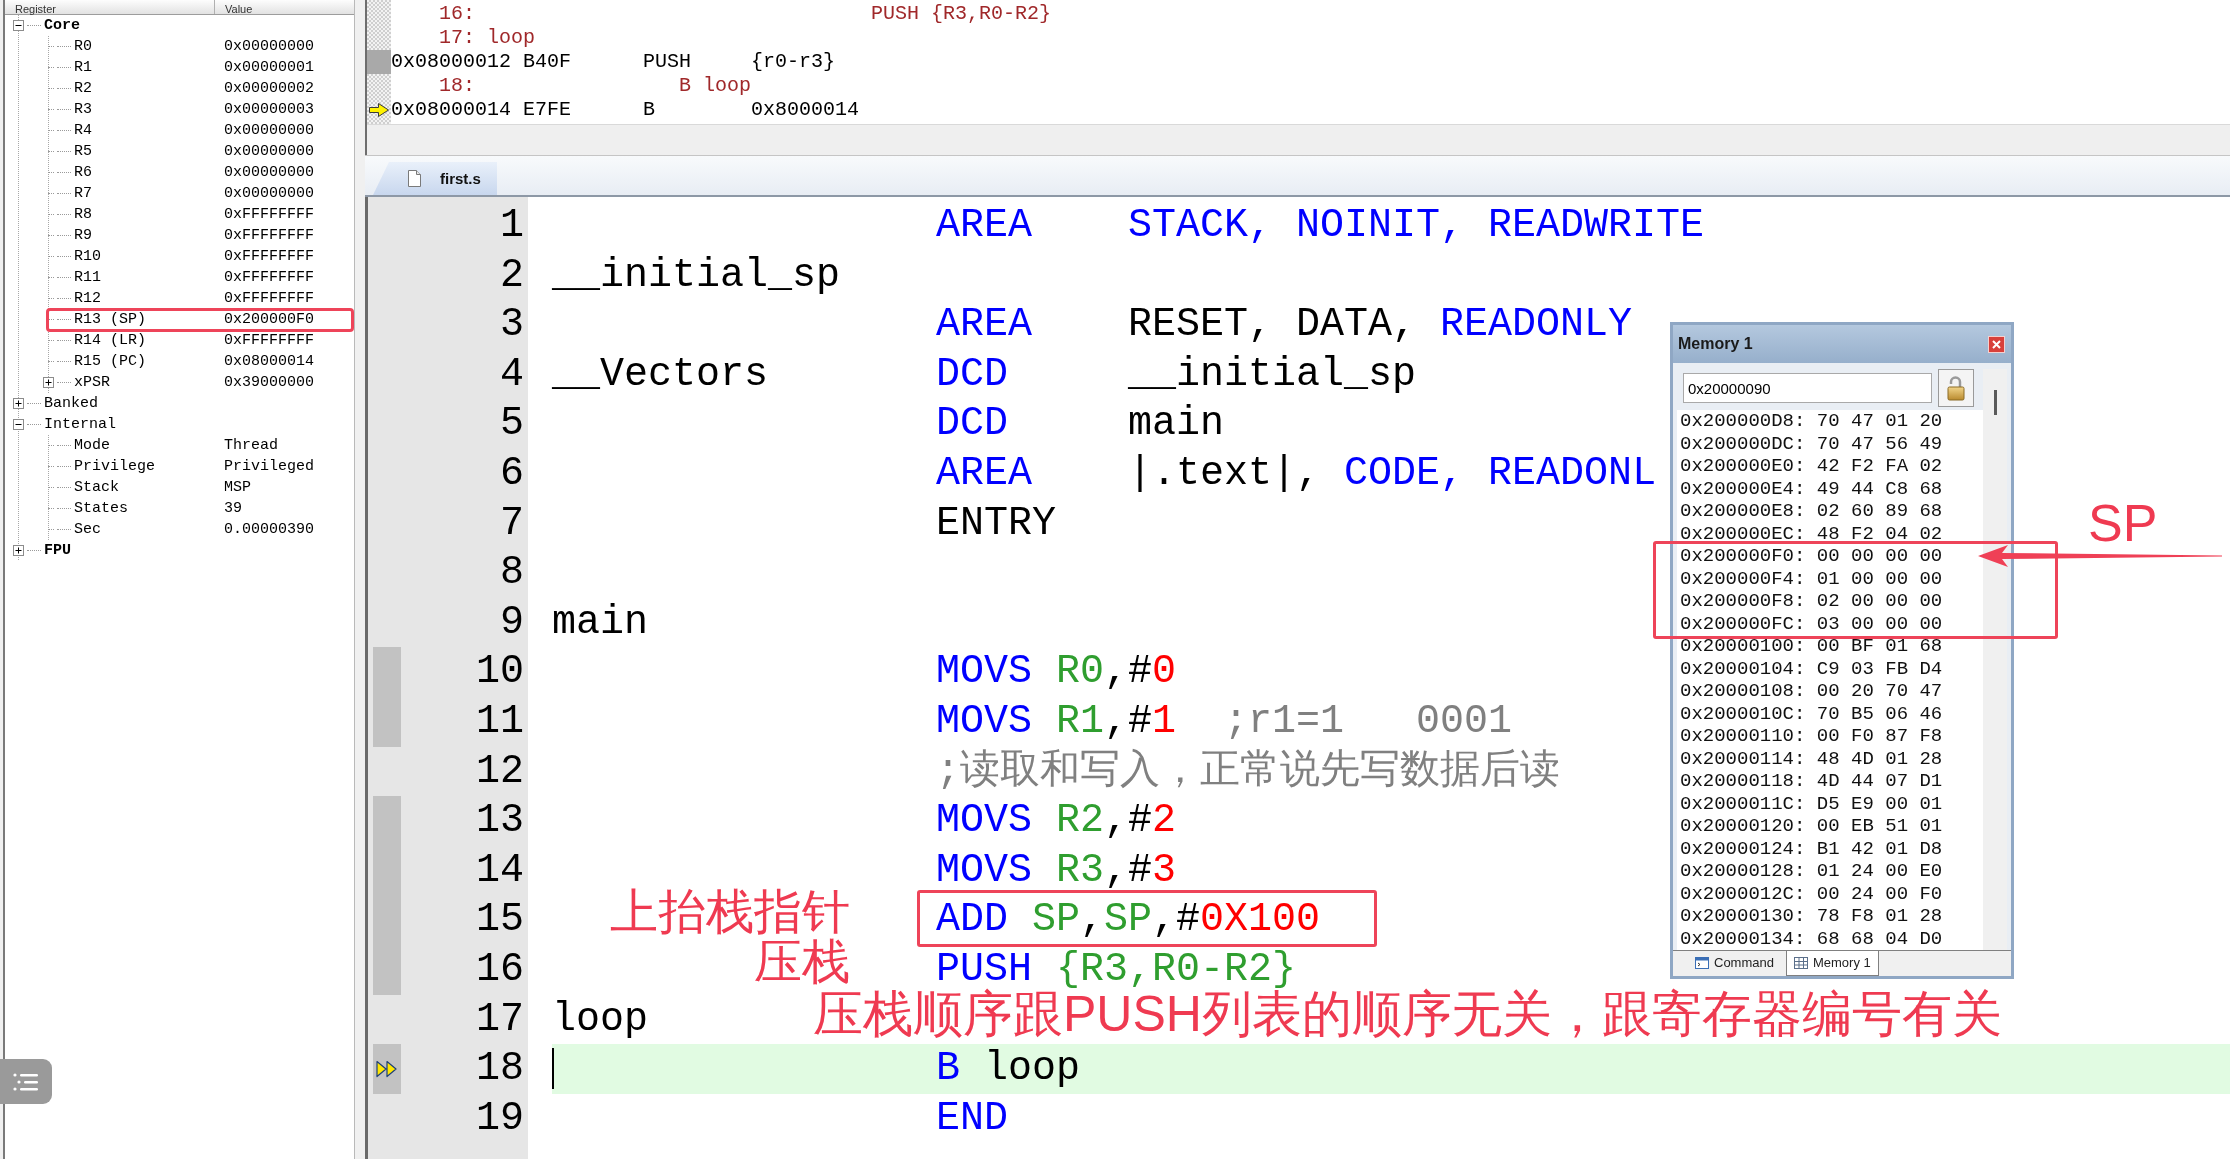 Image resolution: width=2230 pixels, height=1159 pixels. What do you see at coordinates (1407, 1013) in the screenshot?
I see `annotation-text: 压栈顺序跟PUSH列表的顺序无关，跟寄存器编号有关` at bounding box center [1407, 1013].